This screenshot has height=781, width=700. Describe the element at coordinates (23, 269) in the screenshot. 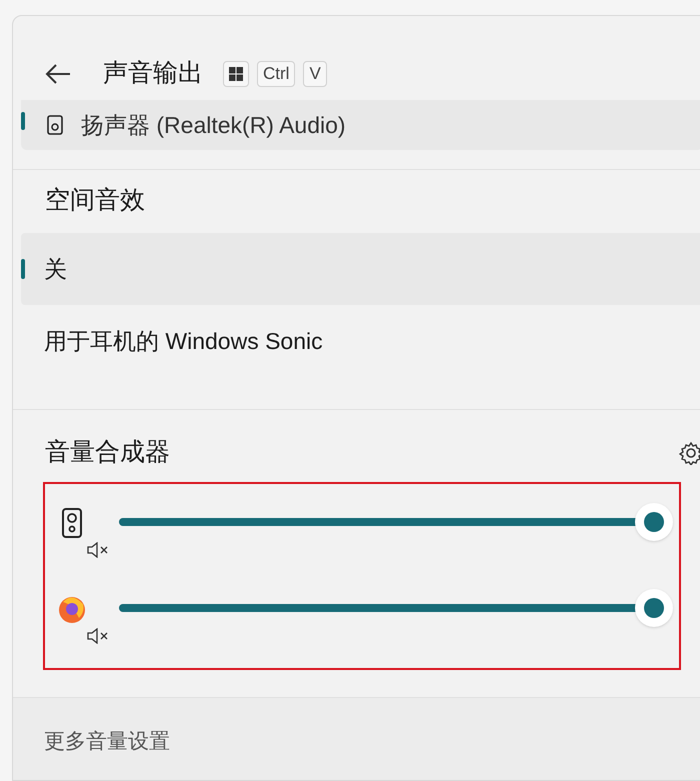

I see `selection-indicator` at that location.